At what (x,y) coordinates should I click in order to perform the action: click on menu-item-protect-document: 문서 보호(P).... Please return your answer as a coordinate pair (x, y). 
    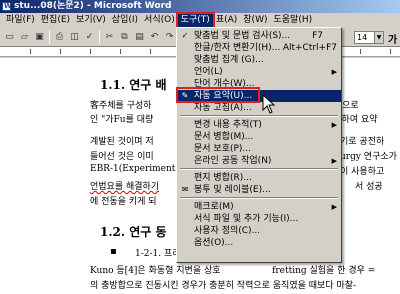
    Looking at the image, I should click on (259, 149).